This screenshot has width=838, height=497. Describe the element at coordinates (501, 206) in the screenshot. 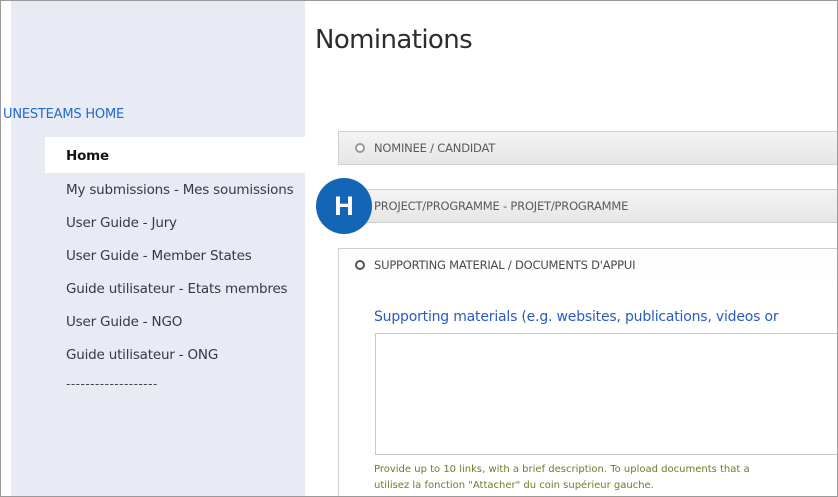

I see `section-project-label: PROJECT/PROGRAMME - PROJET/PROGRAMME` at that location.